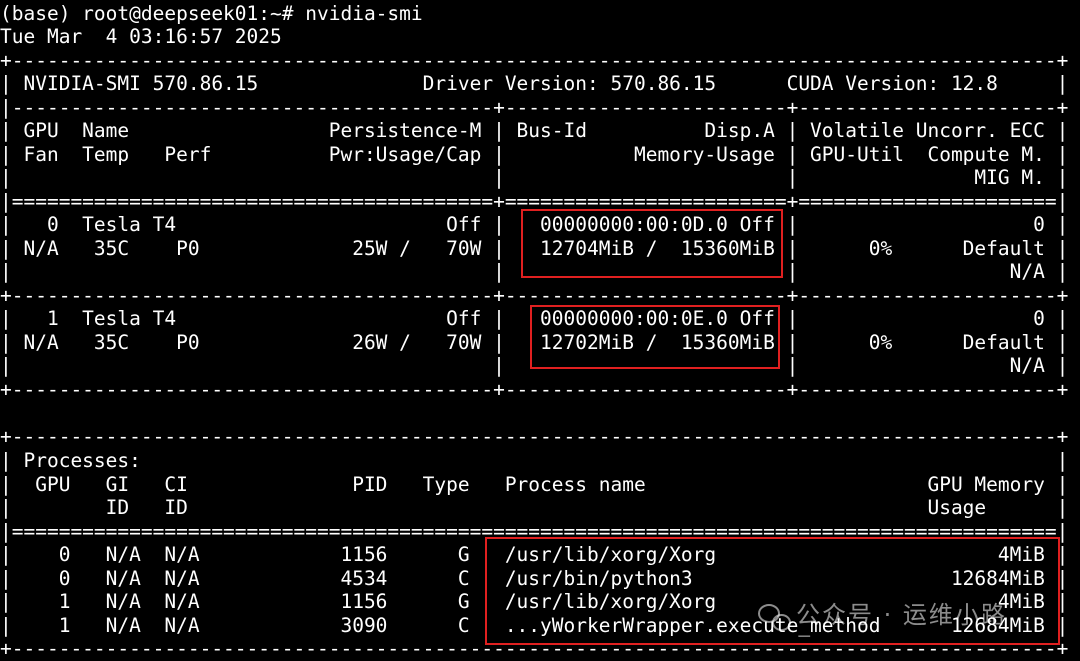  What do you see at coordinates (534, 507) in the screenshot?
I see `terminal-line-proc-header: | ID ID Usage |` at bounding box center [534, 507].